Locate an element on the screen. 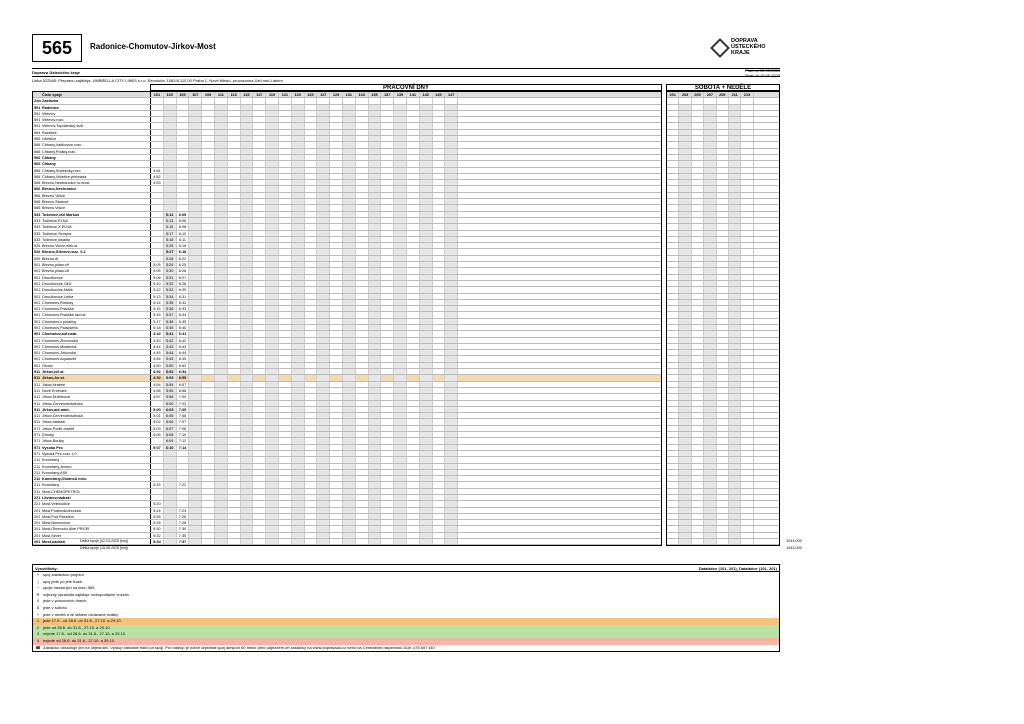  time-cell: 6:10 is located at coordinates (170, 447).